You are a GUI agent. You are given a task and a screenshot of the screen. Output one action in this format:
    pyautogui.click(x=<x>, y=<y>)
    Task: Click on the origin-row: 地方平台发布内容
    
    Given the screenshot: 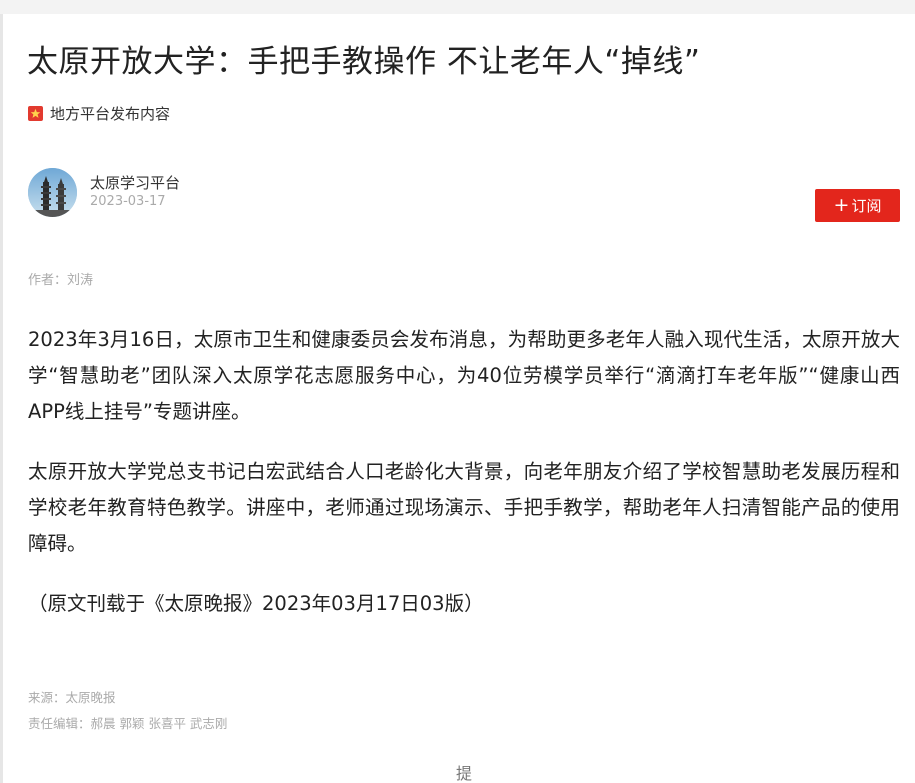 What is the action you would take?
    pyautogui.click(x=99, y=113)
    